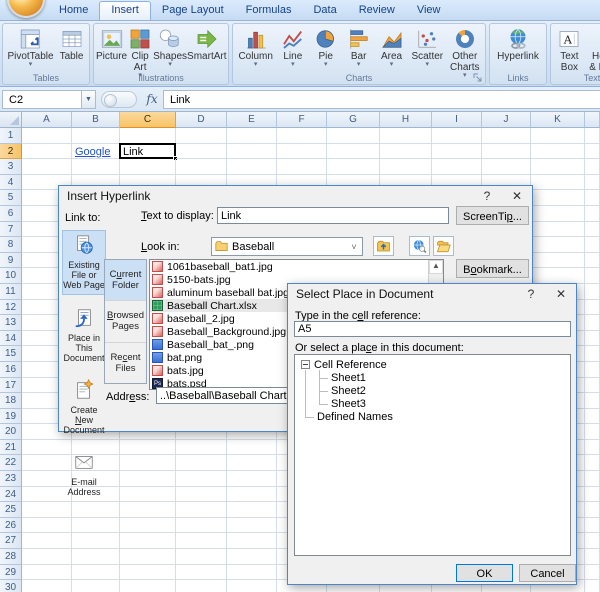 The width and height of the screenshot is (600, 592). What do you see at coordinates (592, 198) in the screenshot?
I see `cell-x5` at bounding box center [592, 198].